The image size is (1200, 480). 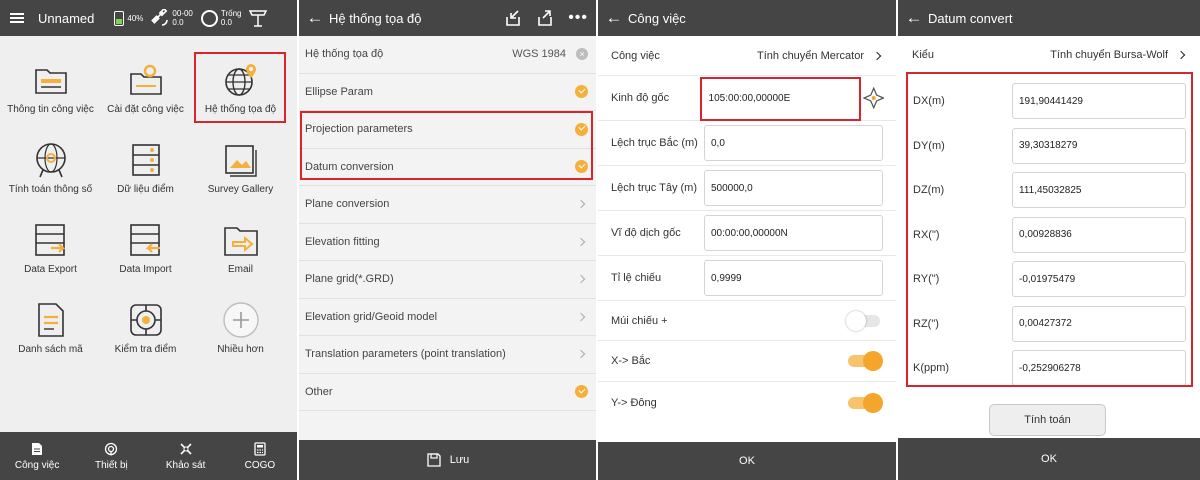 What do you see at coordinates (447, 92) in the screenshot?
I see `row-ellipse-param: Ellipse Param` at bounding box center [447, 92].